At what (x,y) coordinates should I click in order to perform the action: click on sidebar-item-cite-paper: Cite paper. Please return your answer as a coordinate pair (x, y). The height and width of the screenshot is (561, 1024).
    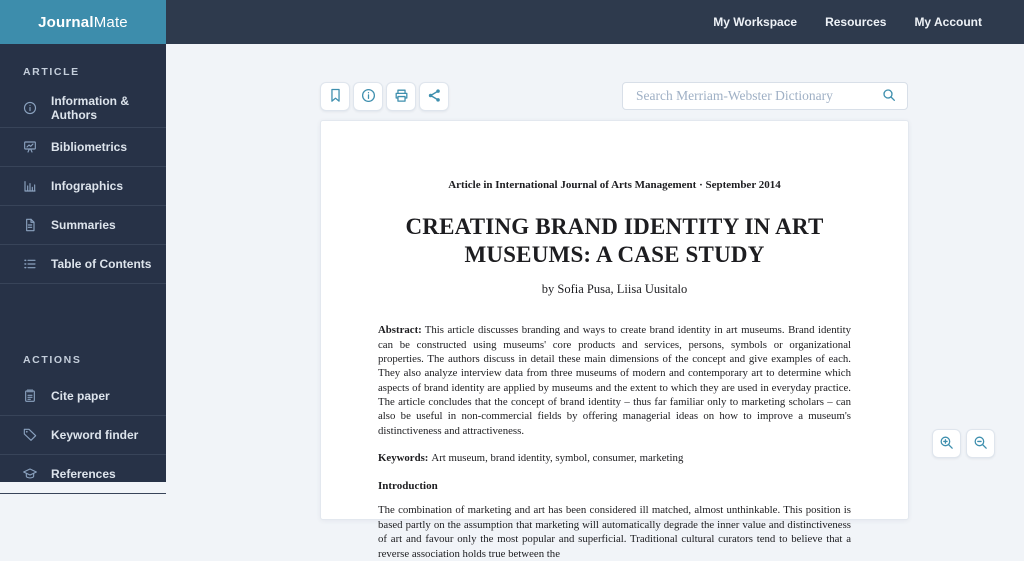
    Looking at the image, I should click on (83, 396).